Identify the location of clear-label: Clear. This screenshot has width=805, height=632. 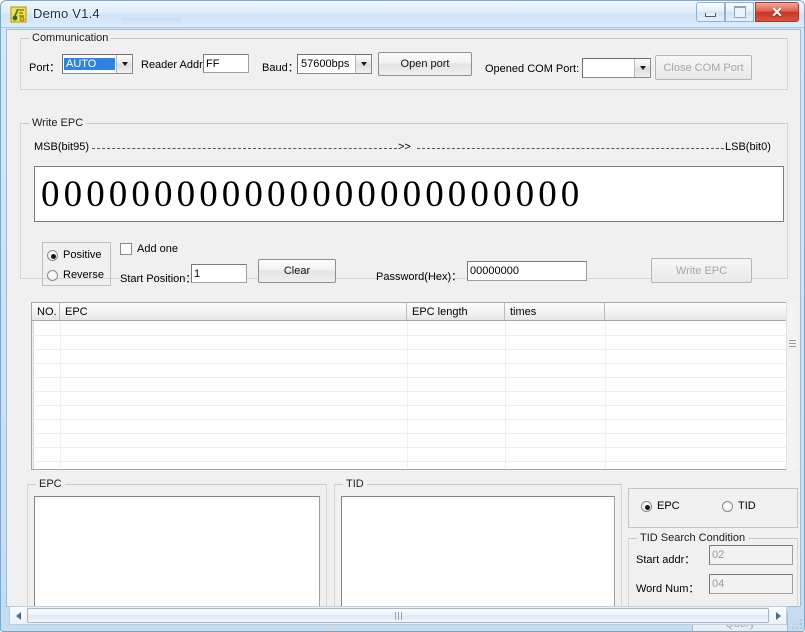
(297, 271).